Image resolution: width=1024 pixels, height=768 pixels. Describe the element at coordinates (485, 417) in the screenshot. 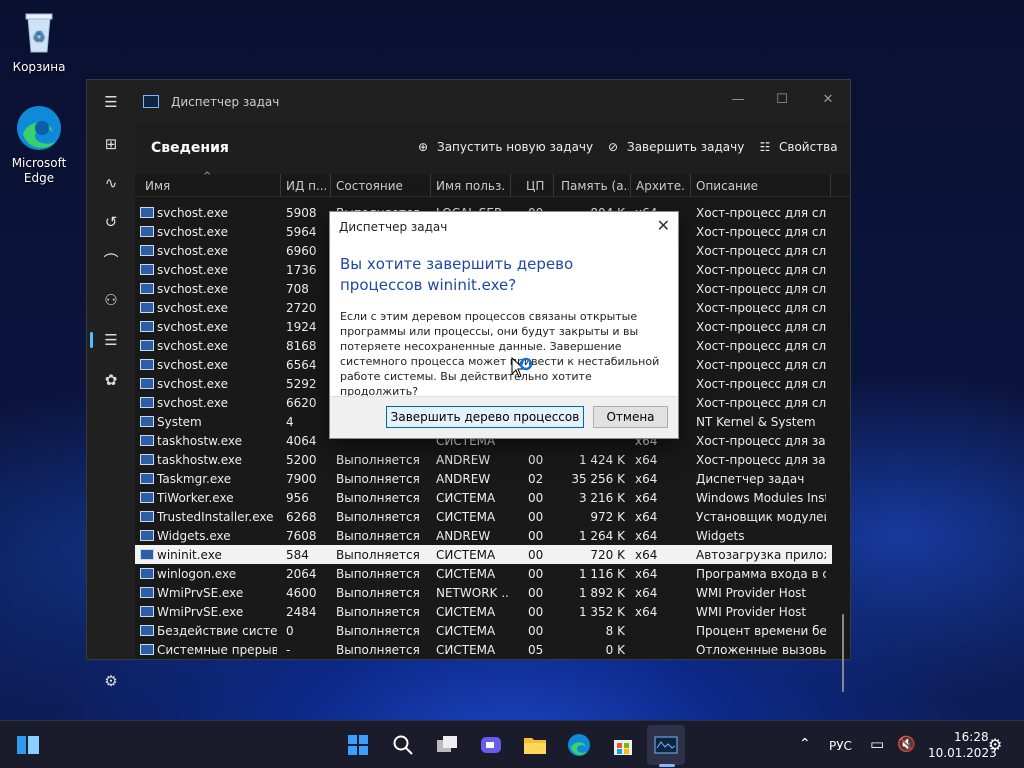

I see `end-process-tree-button: Завершить дерево процессов` at that location.